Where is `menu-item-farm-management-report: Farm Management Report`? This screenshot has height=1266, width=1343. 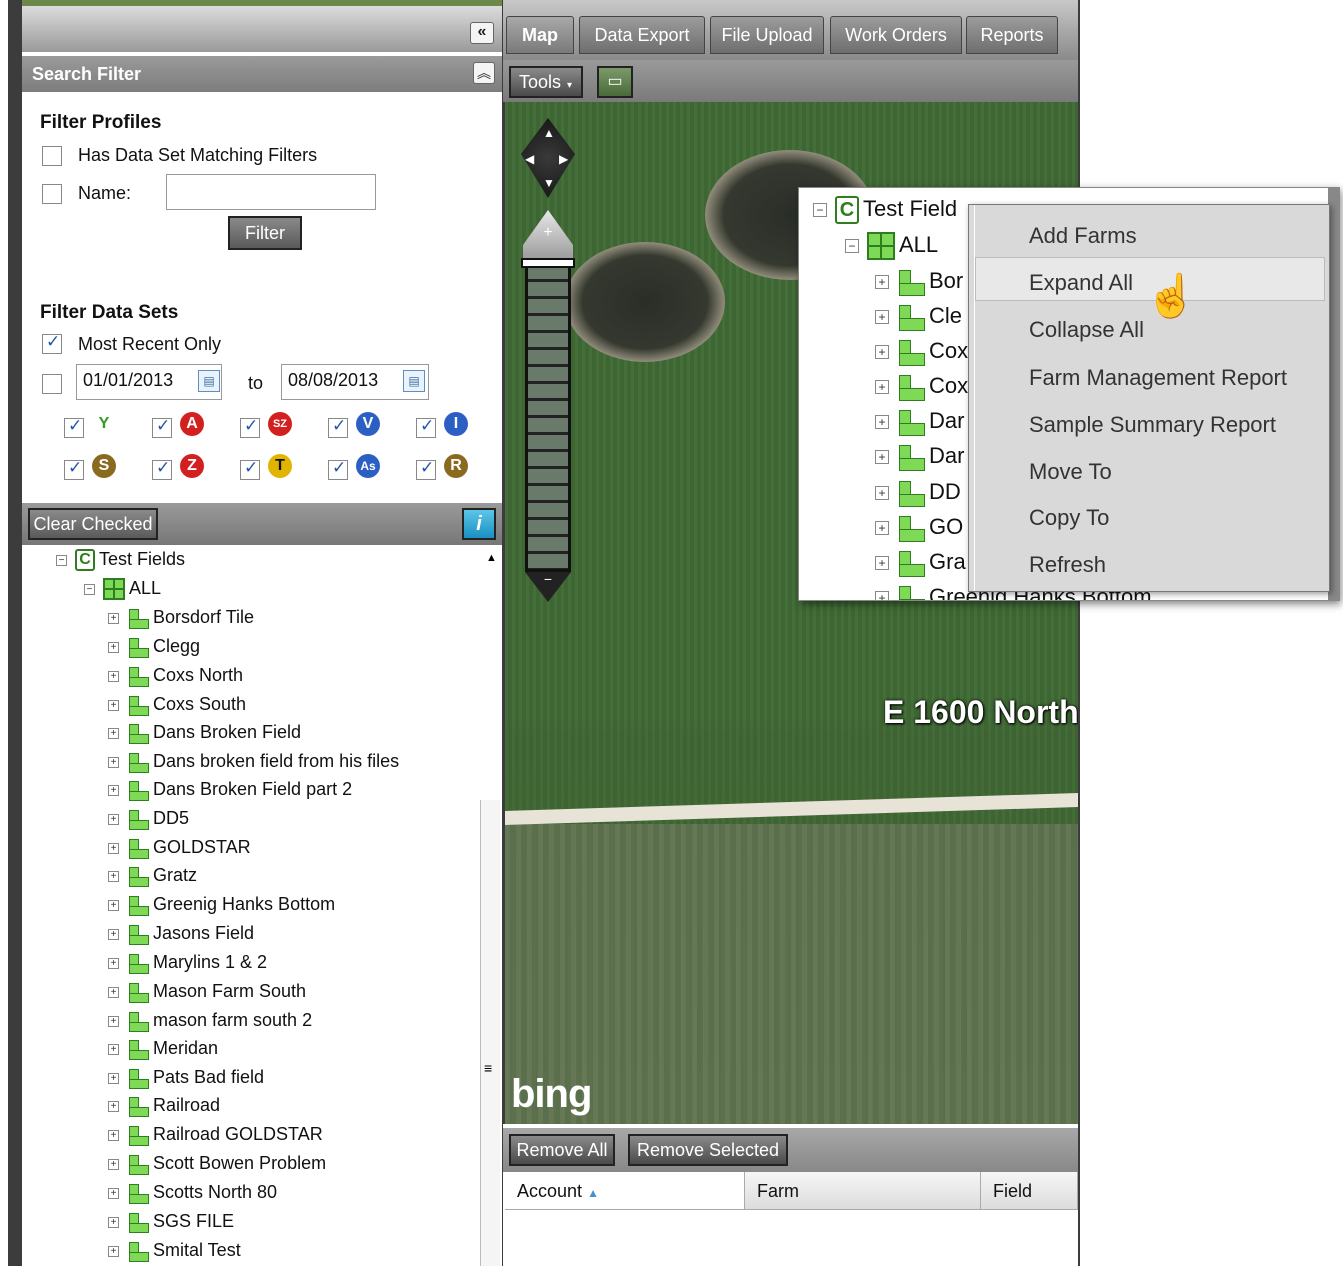 menu-item-farm-management-report: Farm Management Report is located at coordinates (1158, 378).